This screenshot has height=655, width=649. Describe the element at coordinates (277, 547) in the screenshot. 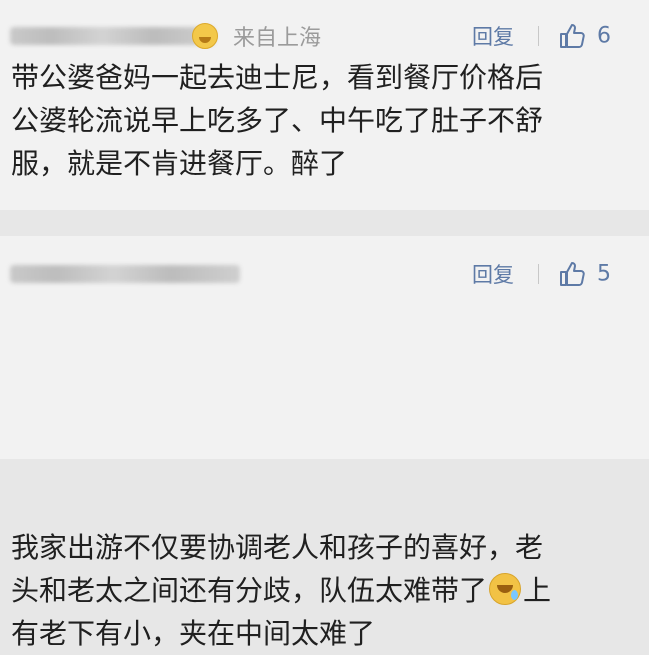

I see `comment-line: 我家出游不仅要协调老人和孩子的喜好，老` at that location.